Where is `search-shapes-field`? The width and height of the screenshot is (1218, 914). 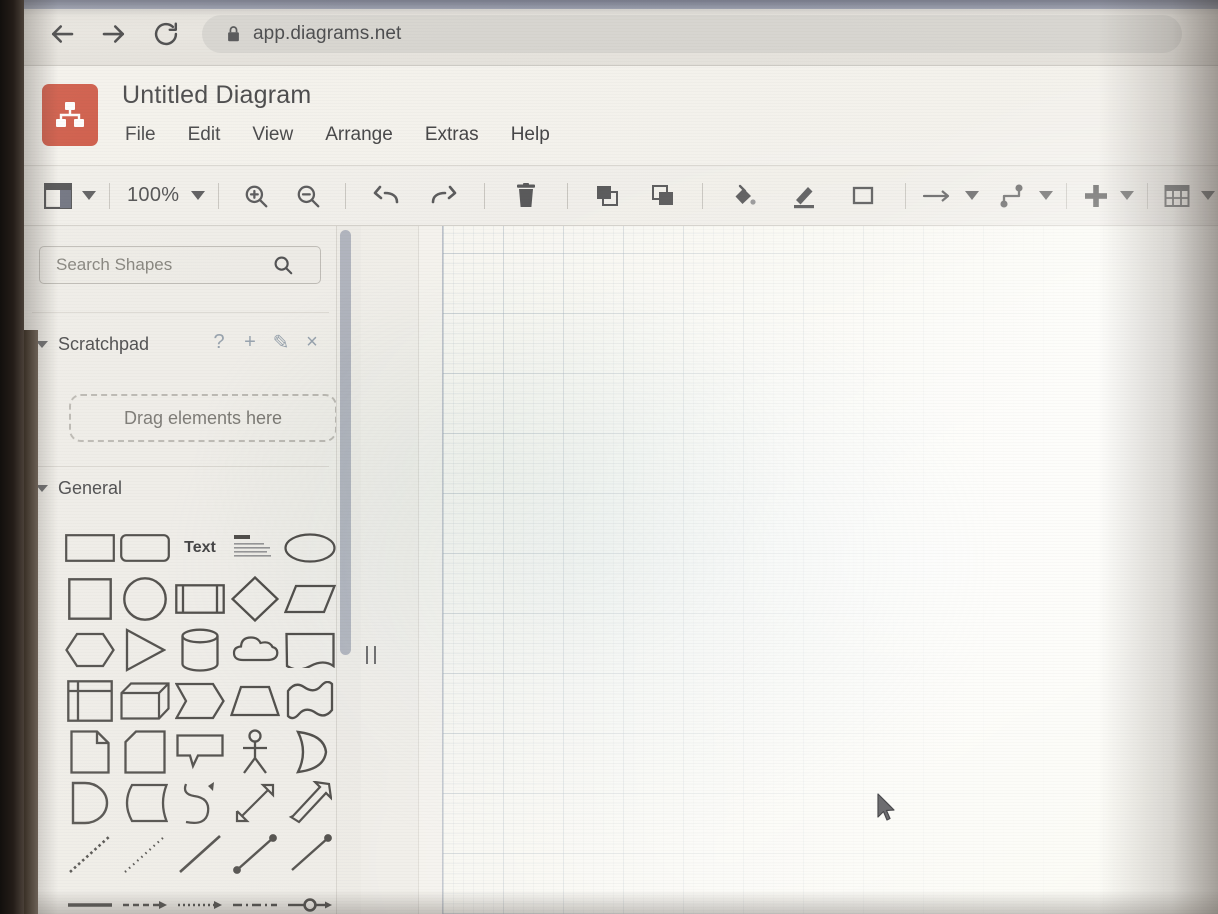 search-shapes-field is located at coordinates (180, 265).